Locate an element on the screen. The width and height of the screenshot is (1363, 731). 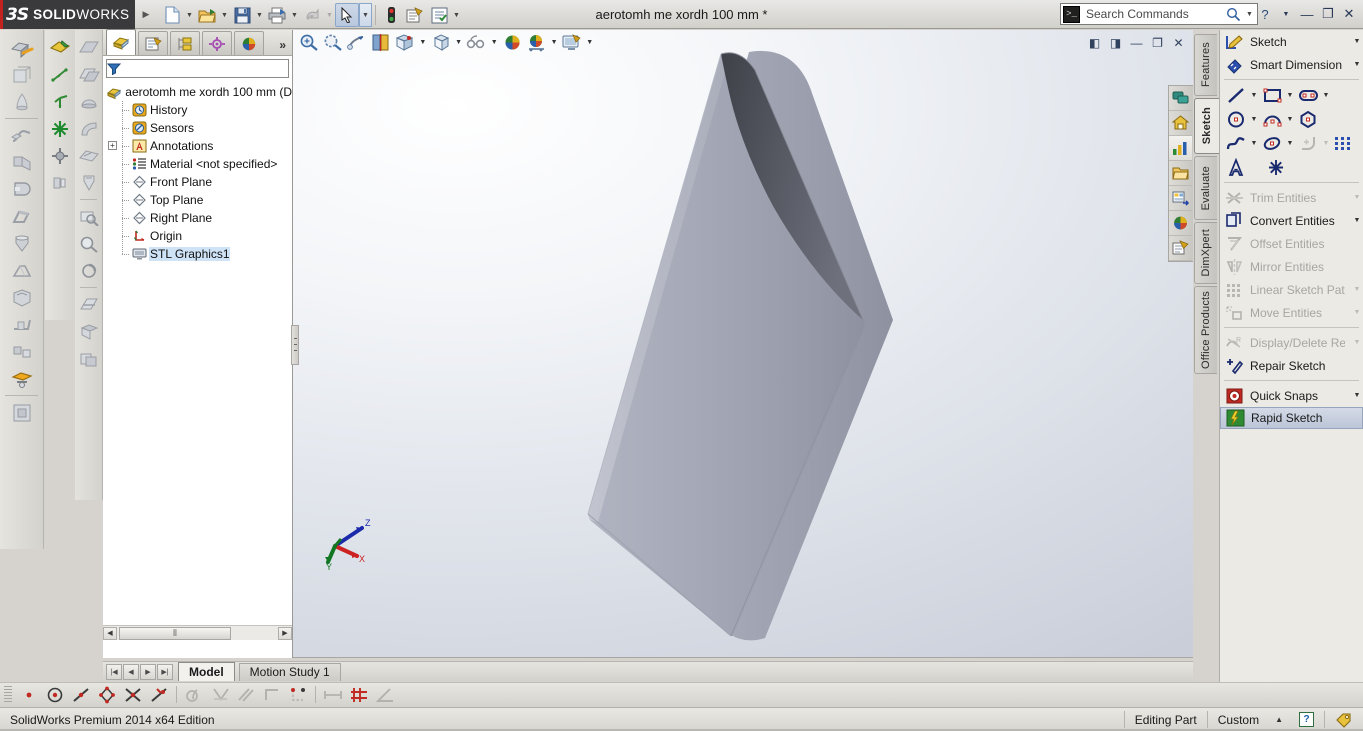
line-tool-button: ▼ is located at coordinates (1242, 95).